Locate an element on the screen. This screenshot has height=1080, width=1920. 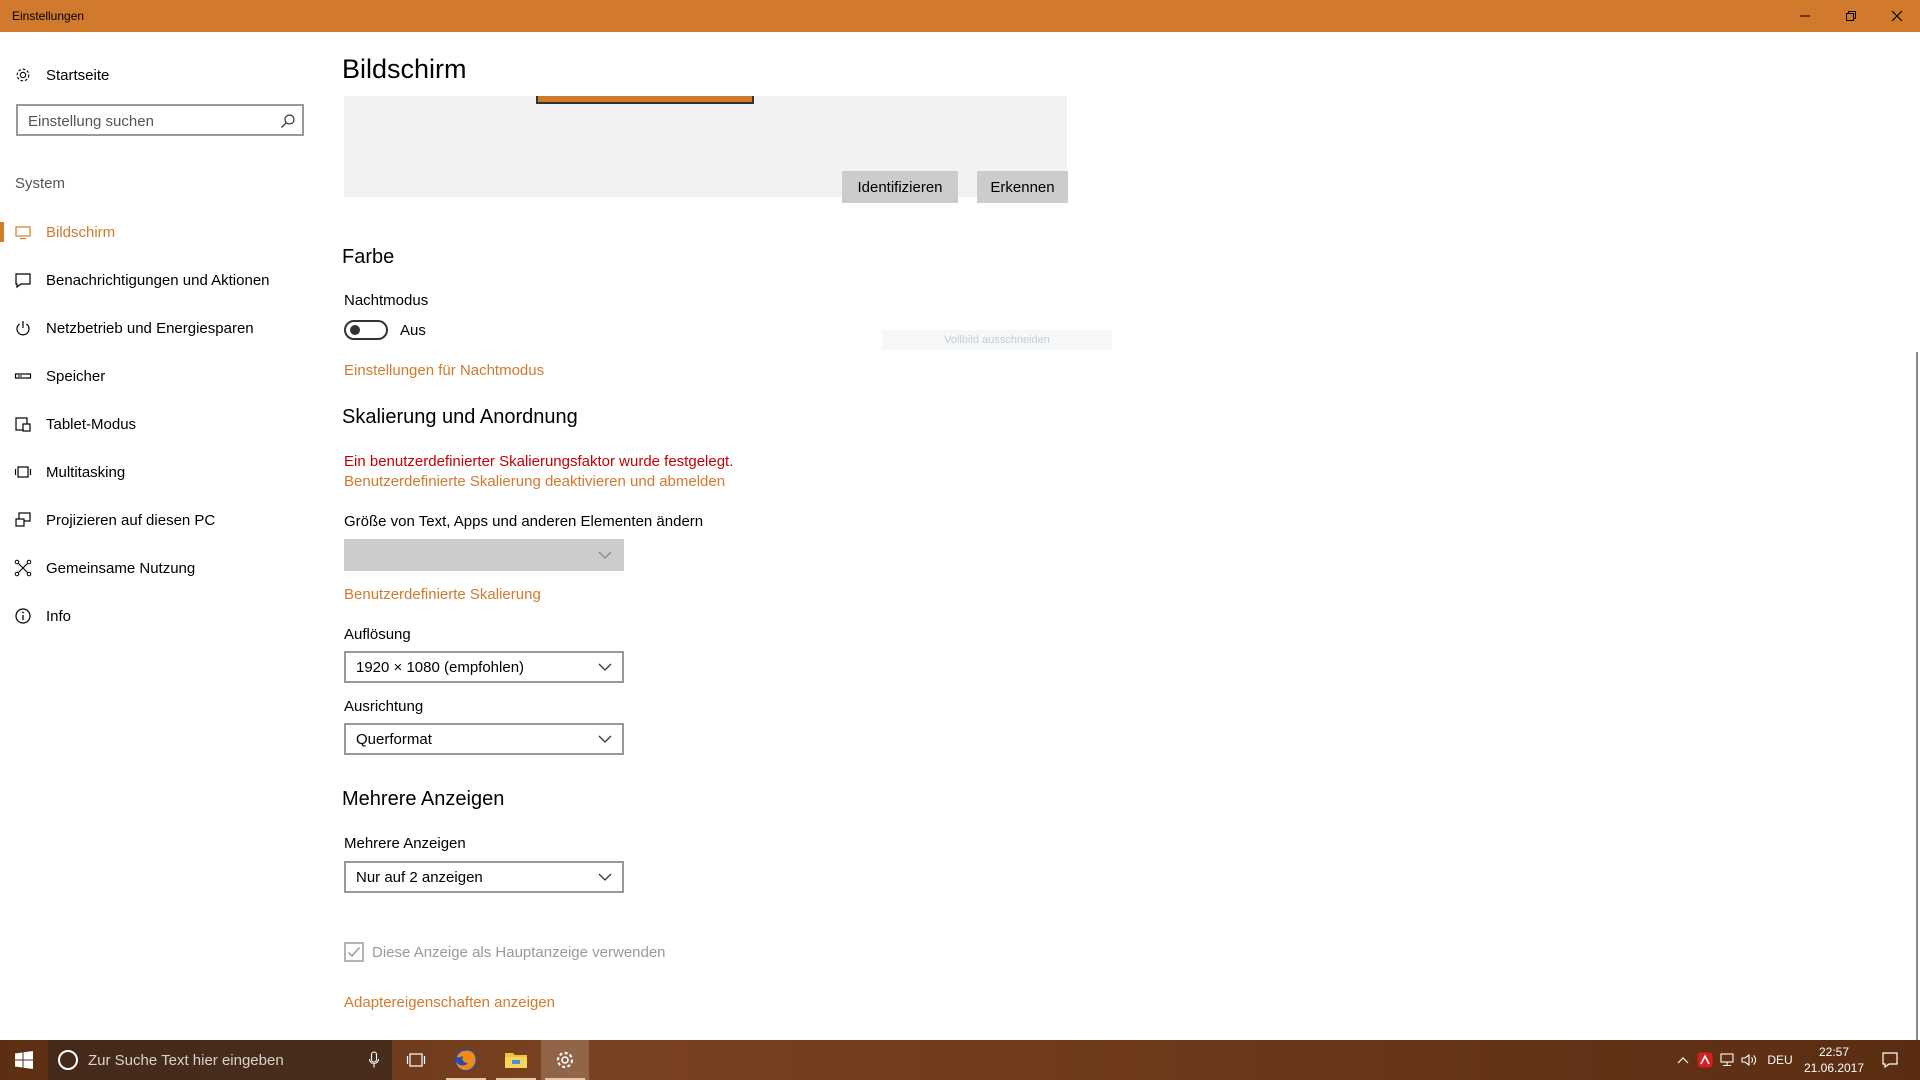
close-icon is located at coordinates (1897, 16).